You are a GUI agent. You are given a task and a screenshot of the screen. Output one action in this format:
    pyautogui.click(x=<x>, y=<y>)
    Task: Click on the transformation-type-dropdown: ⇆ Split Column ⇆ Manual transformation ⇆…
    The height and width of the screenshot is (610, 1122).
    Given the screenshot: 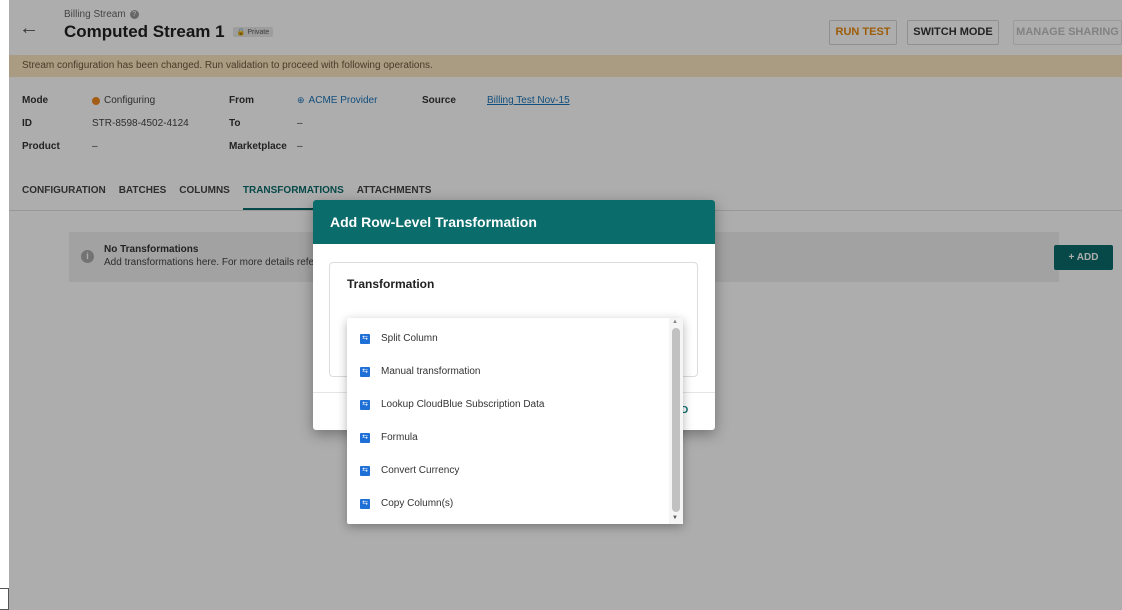 What is the action you would take?
    pyautogui.click(x=515, y=421)
    